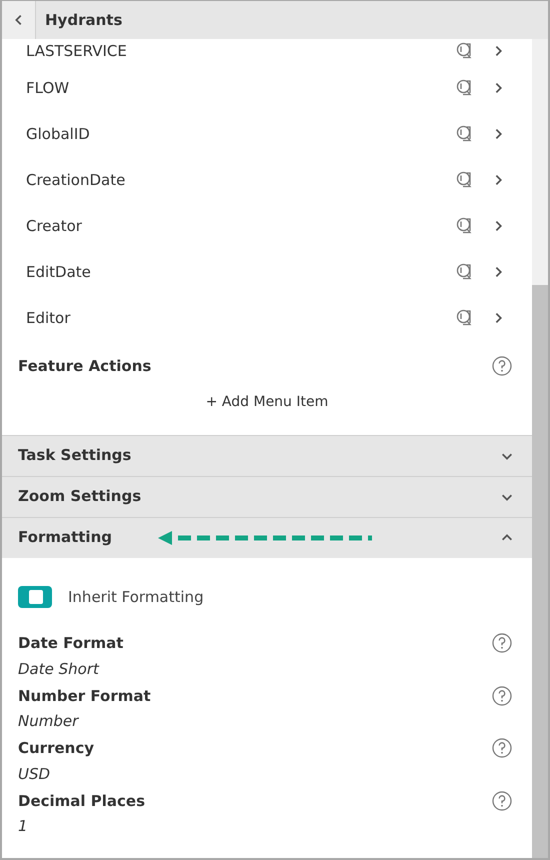 The height and width of the screenshot is (860, 550). I want to click on section-header: Zoom Settings, so click(267, 496).